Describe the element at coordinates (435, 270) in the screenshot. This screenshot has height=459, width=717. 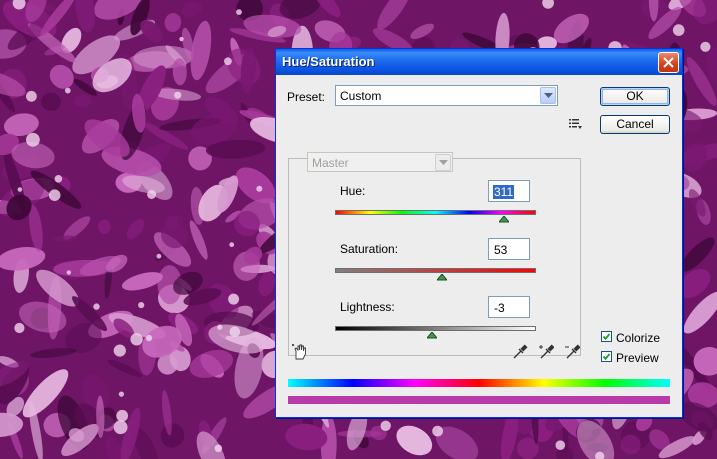
I see `saturation-slider-track` at that location.